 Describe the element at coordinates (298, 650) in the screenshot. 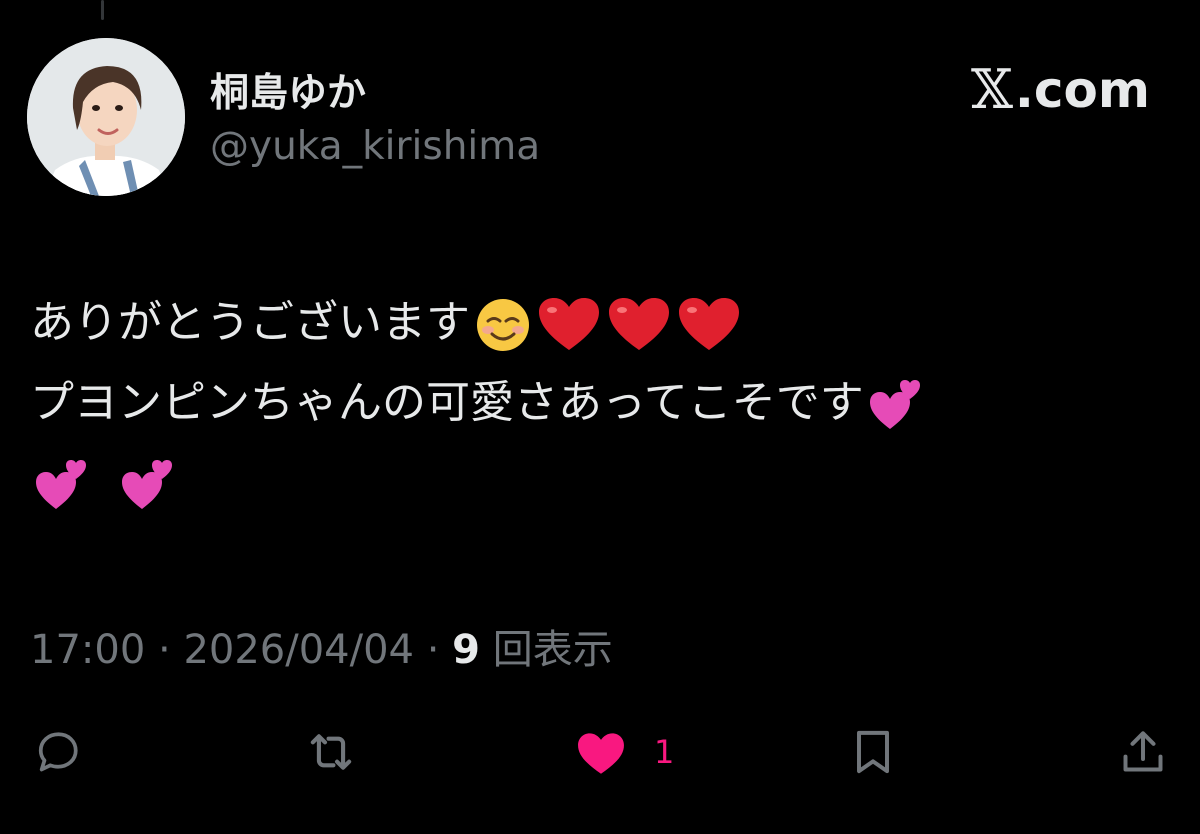

I see `tweet-date: 2026/04/04` at that location.